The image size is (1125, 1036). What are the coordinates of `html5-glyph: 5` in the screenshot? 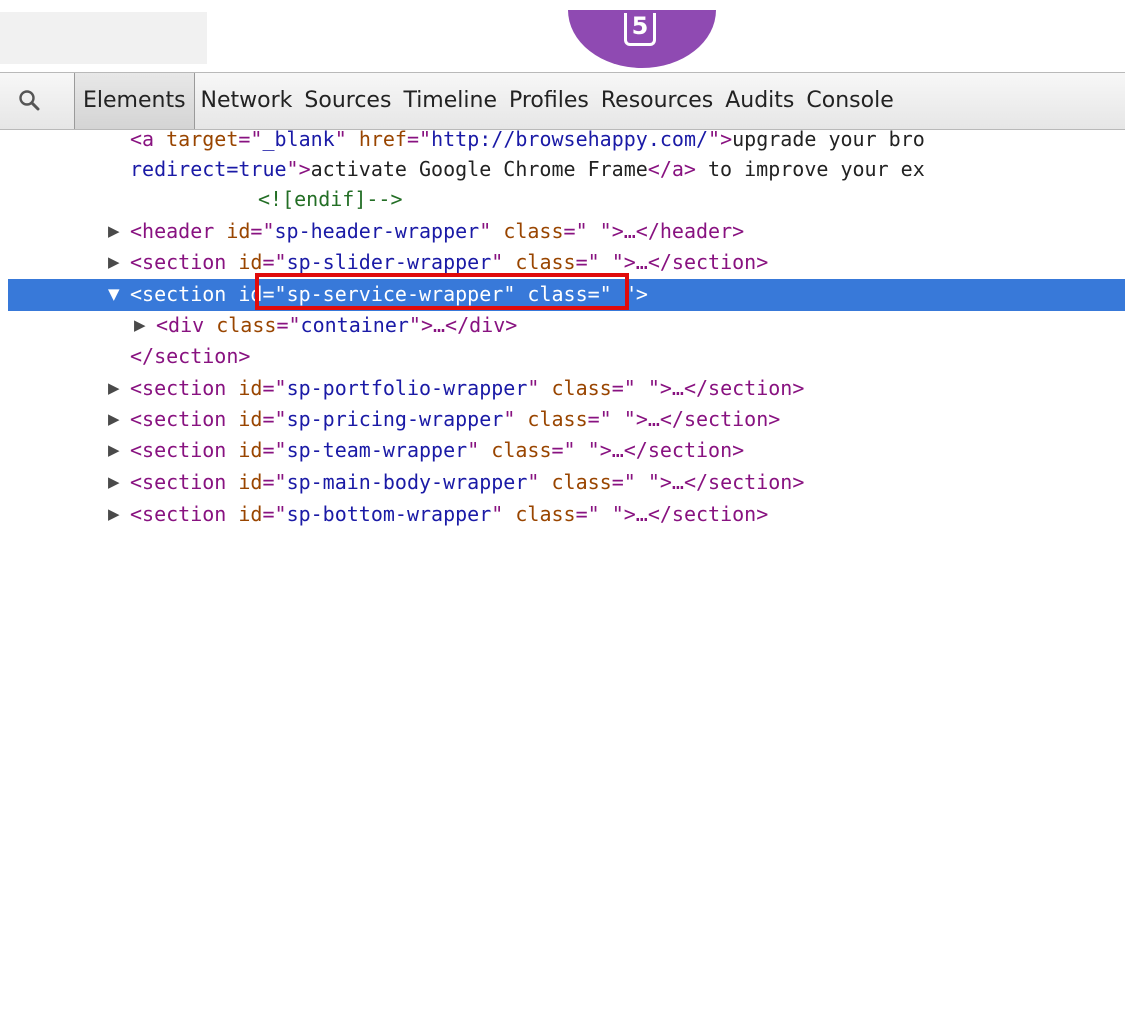 It's located at (640, 29).